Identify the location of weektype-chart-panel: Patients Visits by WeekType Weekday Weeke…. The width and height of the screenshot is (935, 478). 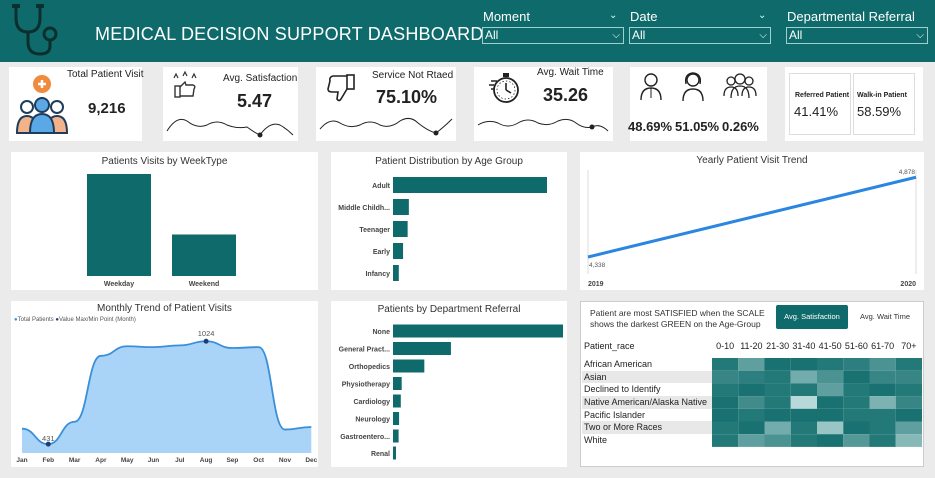
(164, 221).